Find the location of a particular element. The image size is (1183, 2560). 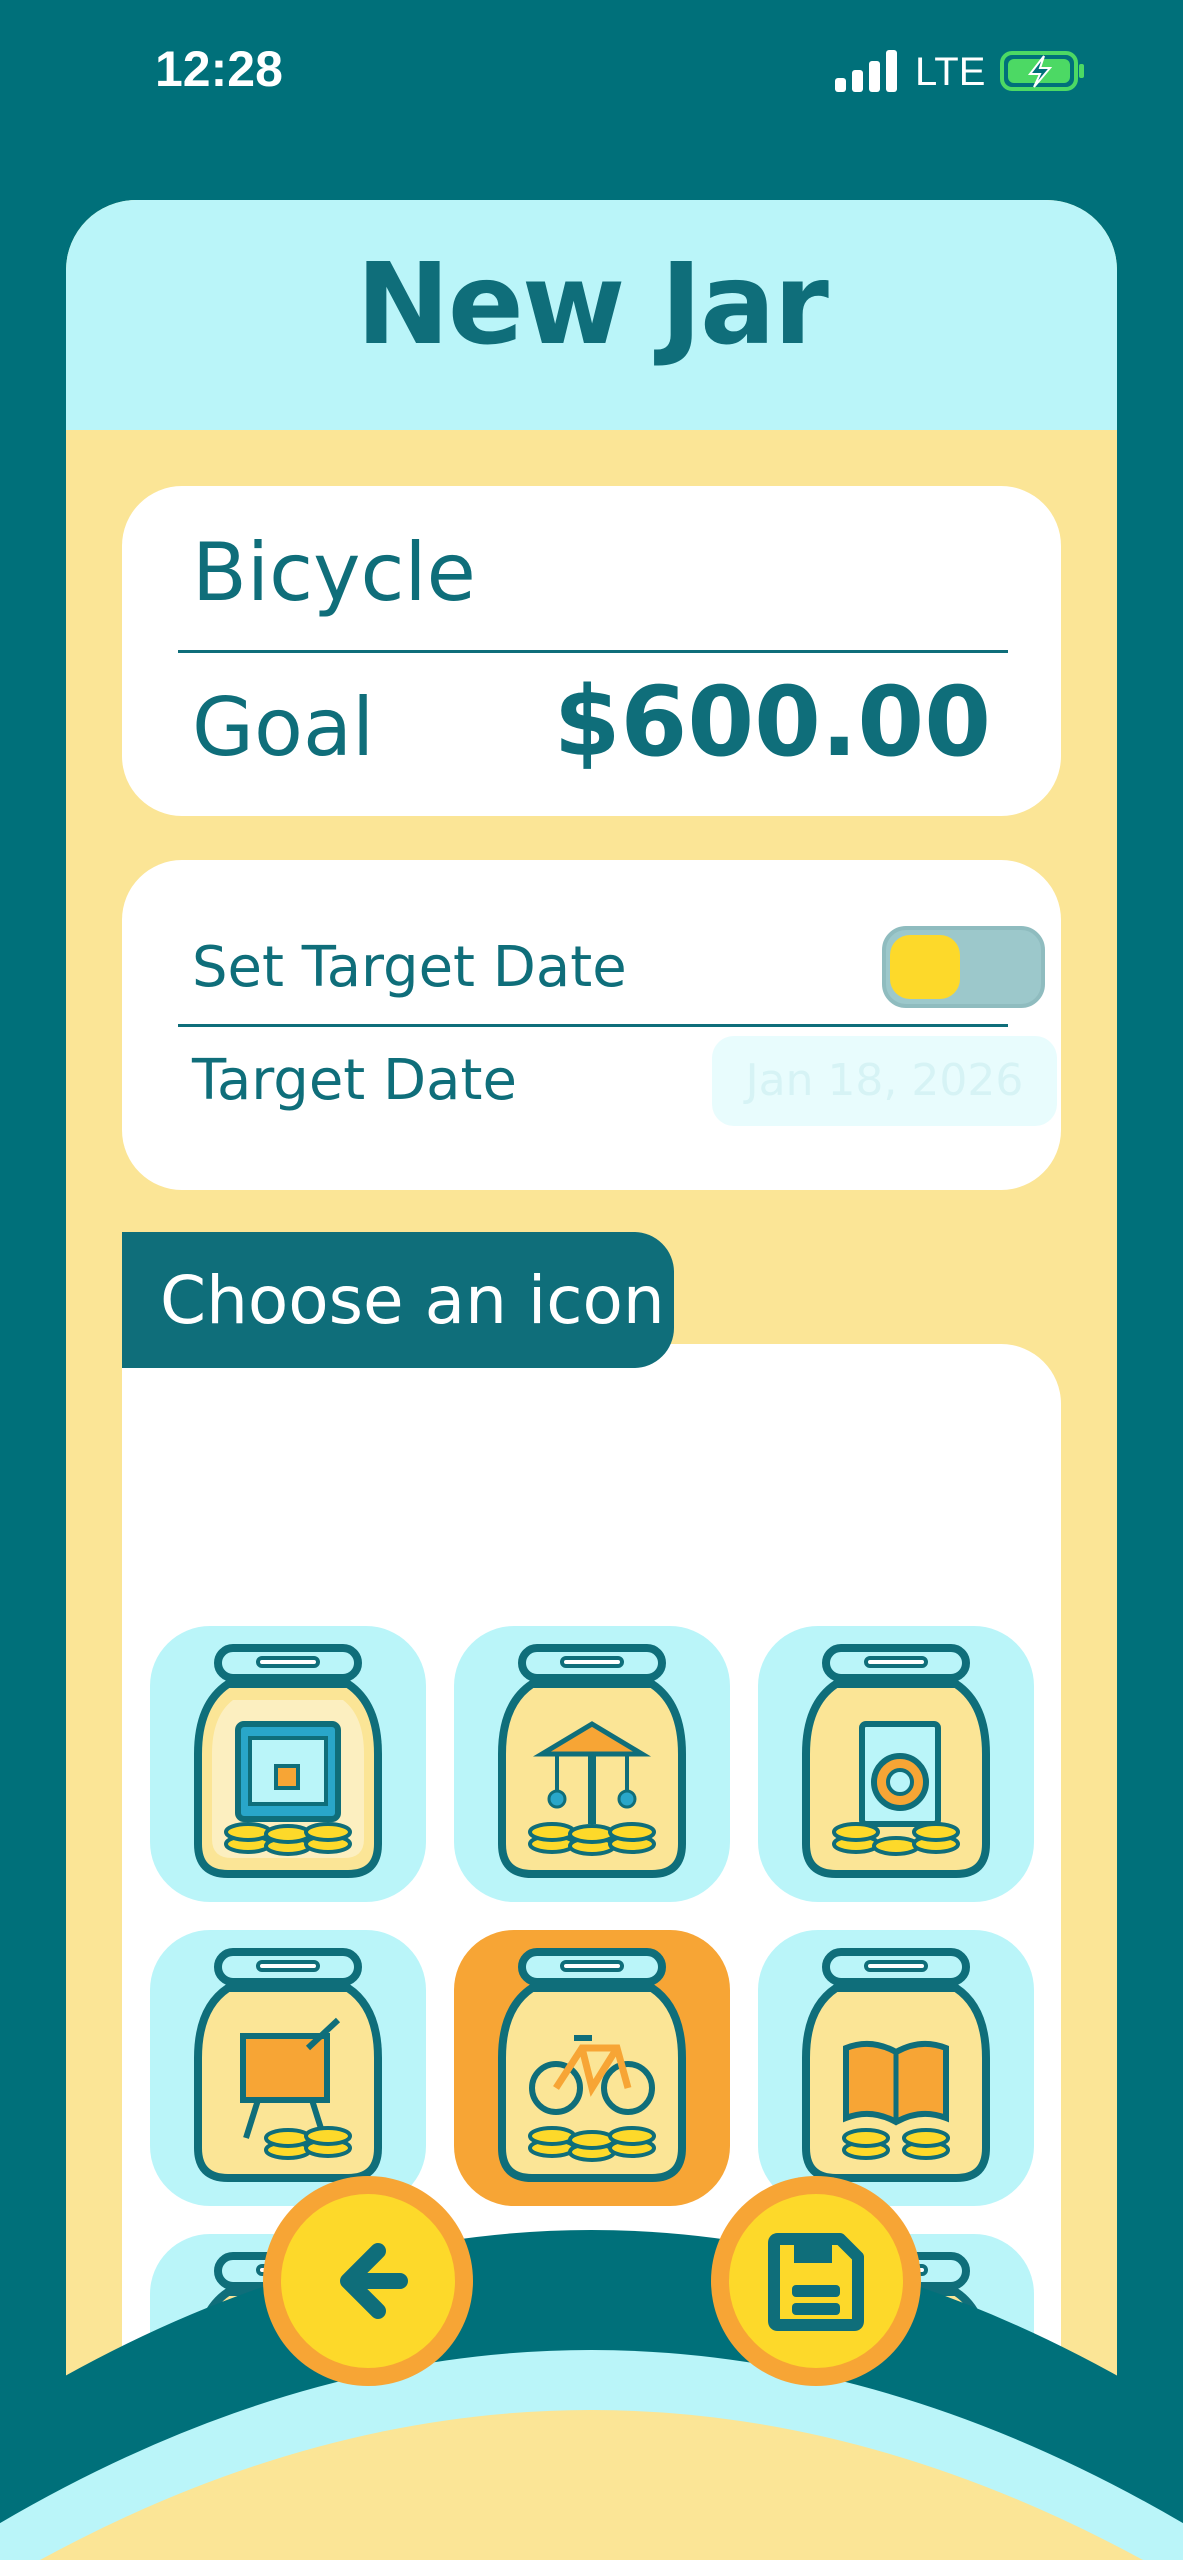

target-date-toggle is located at coordinates (963, 967).